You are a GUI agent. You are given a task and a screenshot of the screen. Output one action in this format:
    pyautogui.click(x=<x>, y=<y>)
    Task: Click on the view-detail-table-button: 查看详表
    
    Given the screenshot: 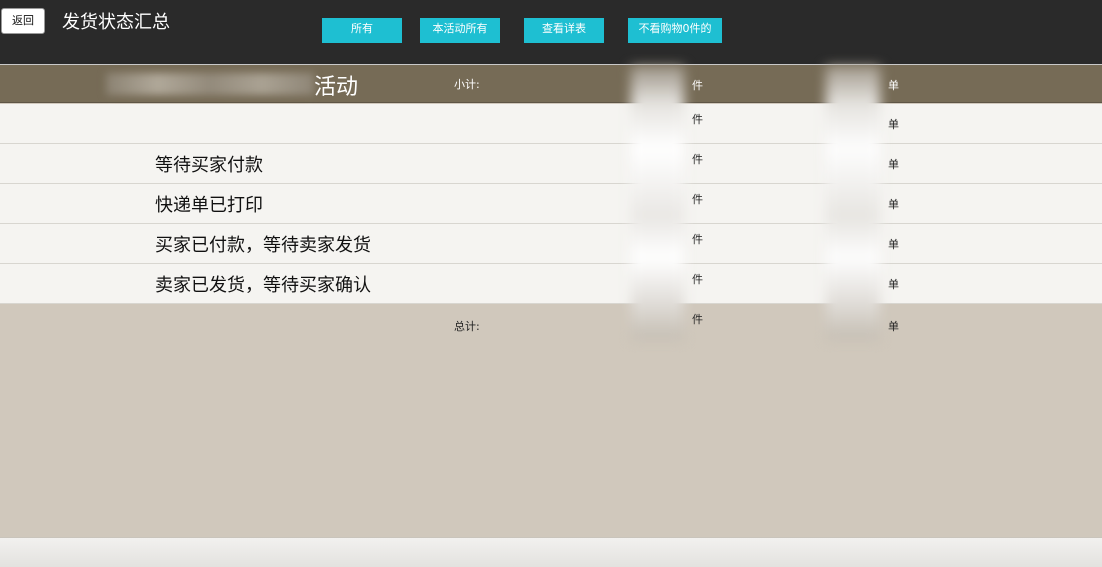 What is the action you would take?
    pyautogui.click(x=564, y=30)
    